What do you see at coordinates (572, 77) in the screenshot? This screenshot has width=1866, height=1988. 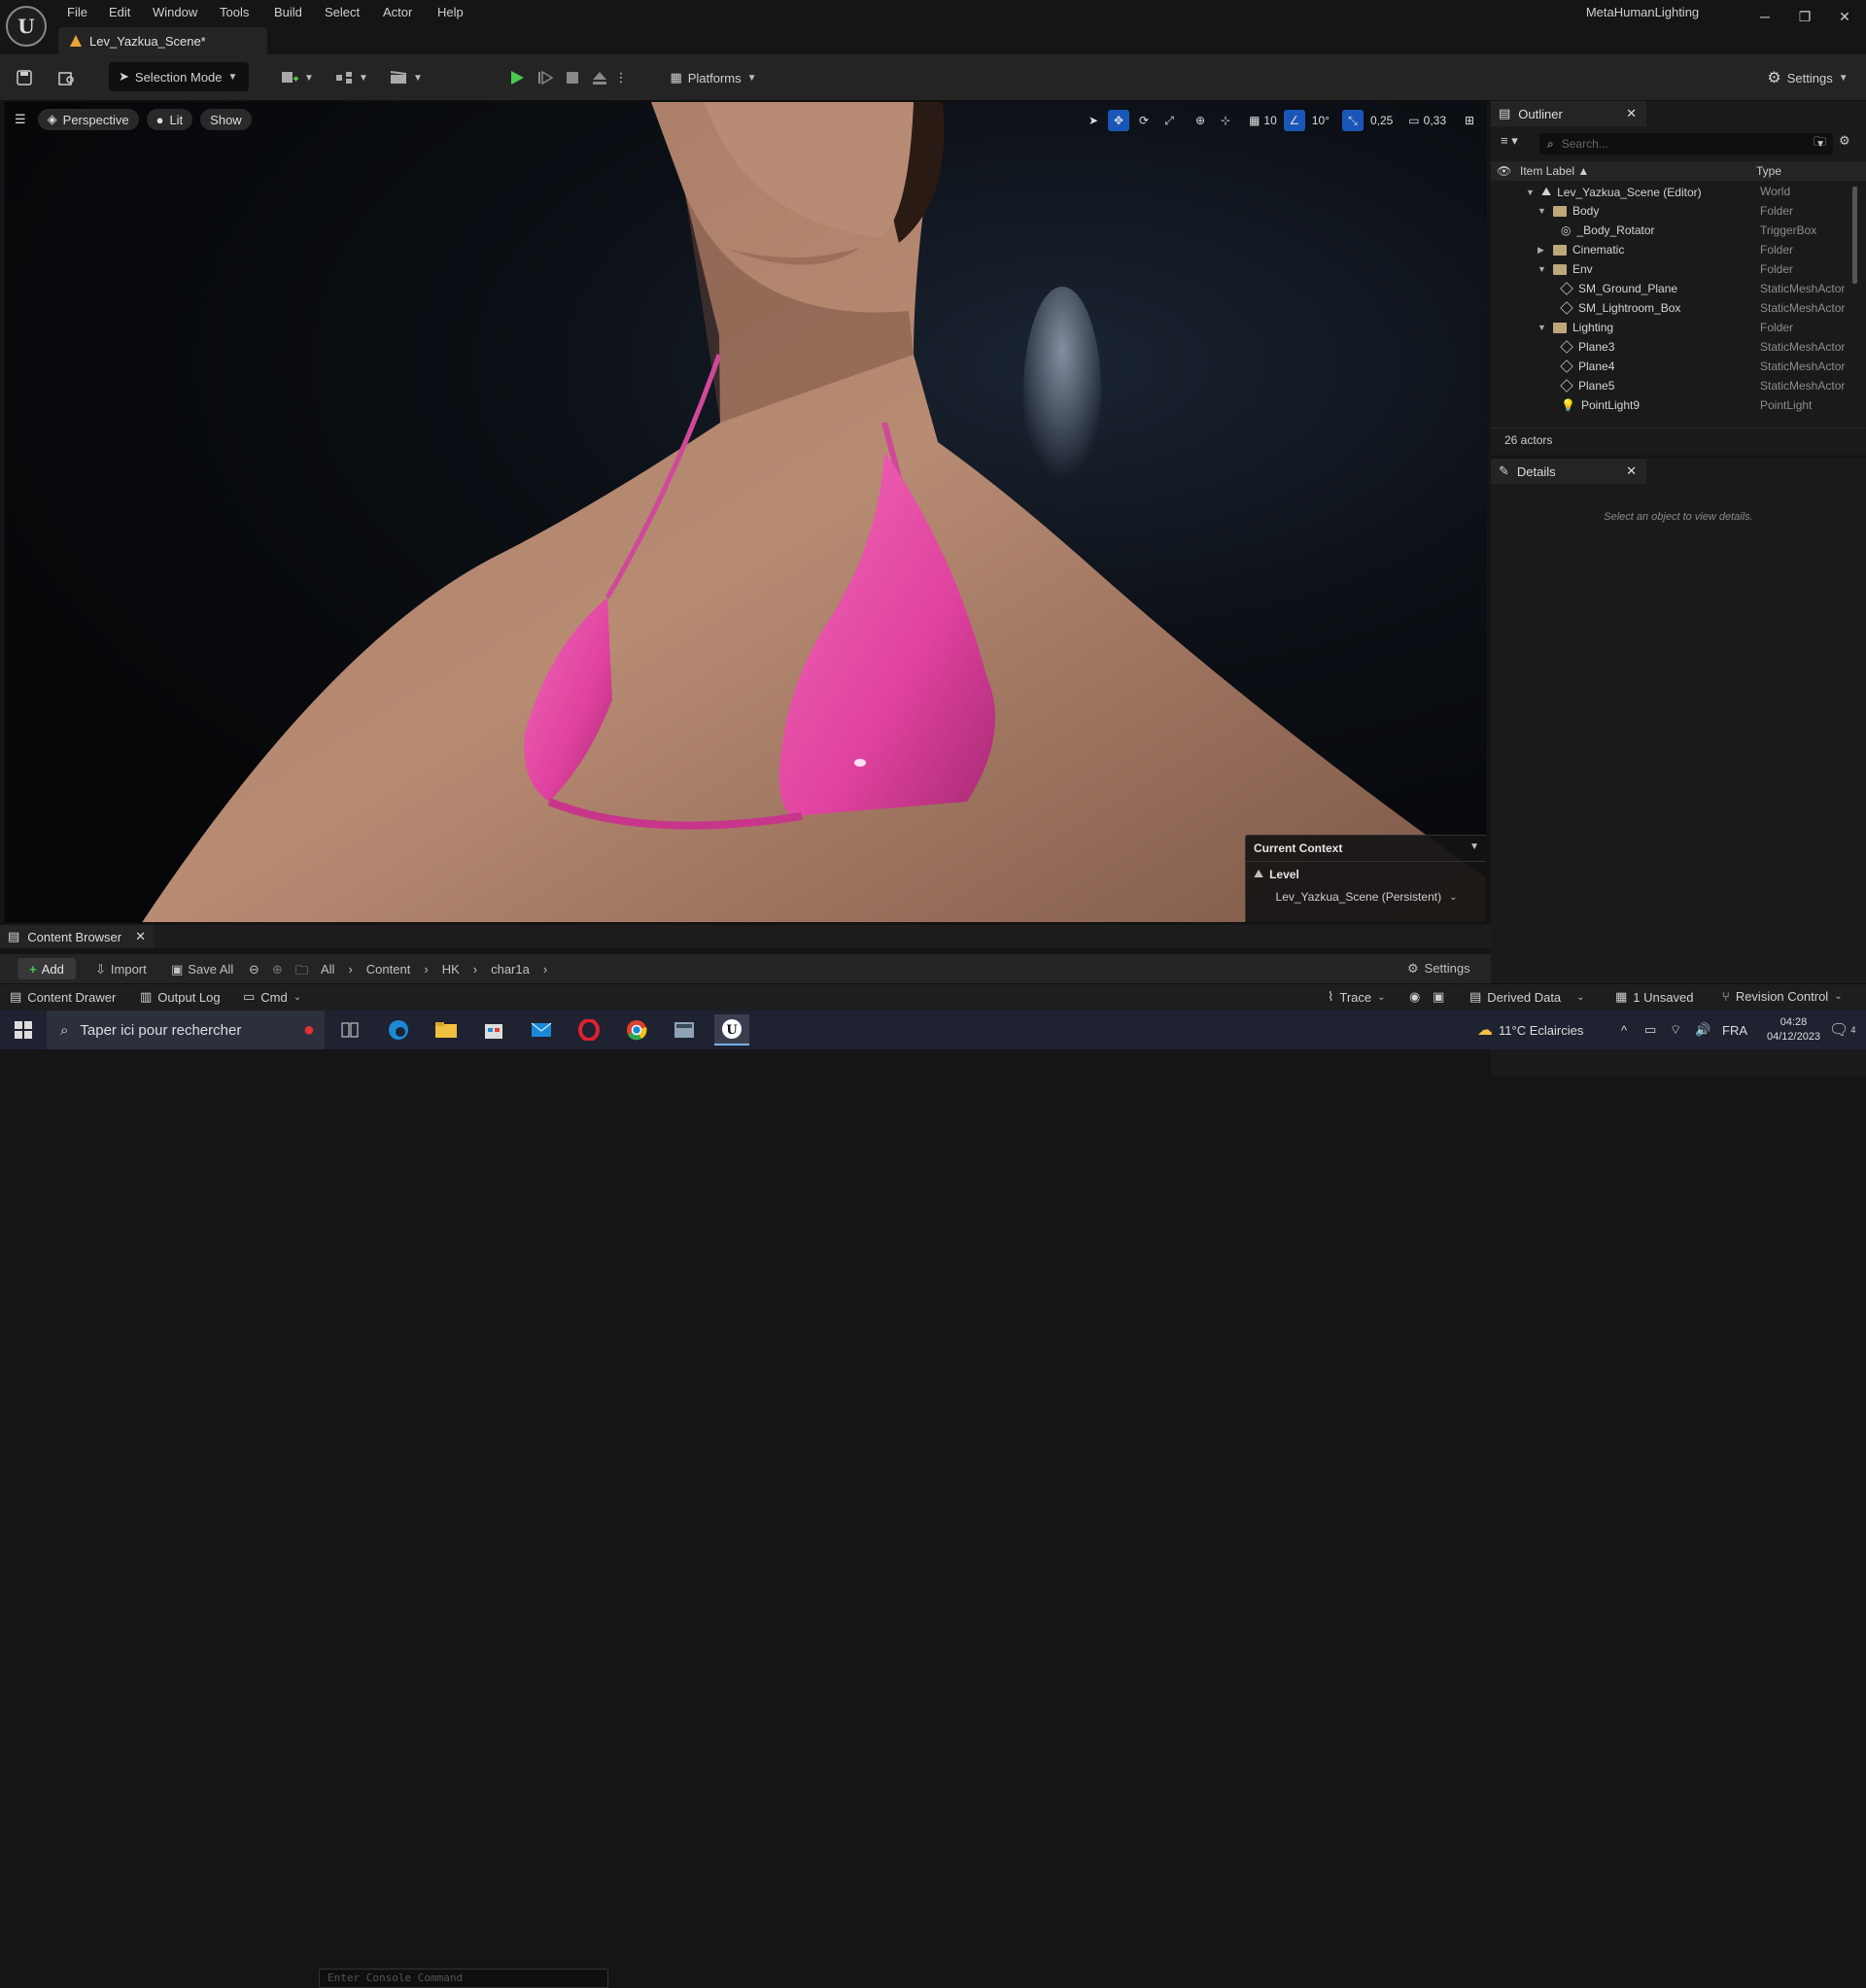 I see `stop-icon` at bounding box center [572, 77].